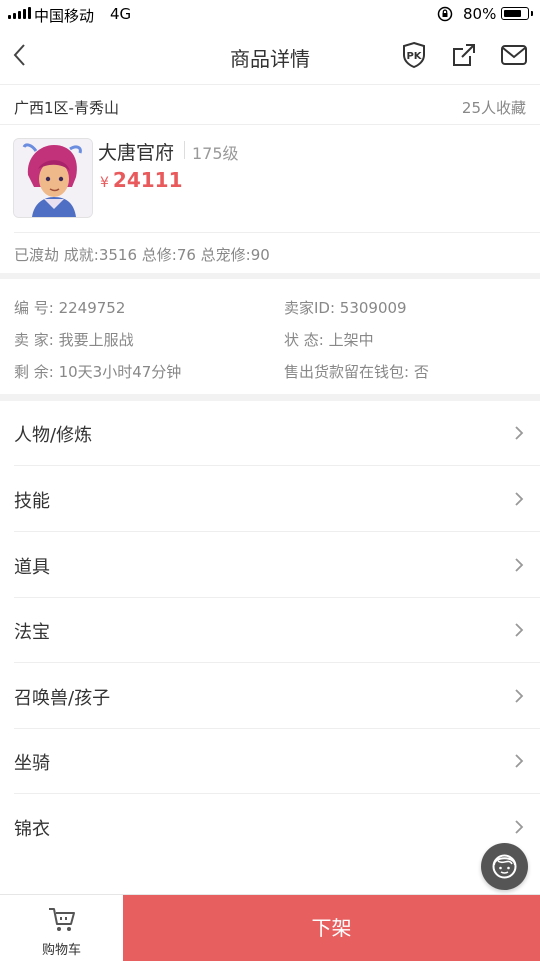 The image size is (540, 962). I want to click on server-row: 广西1区-青秀山 25人收藏, so click(270, 105).